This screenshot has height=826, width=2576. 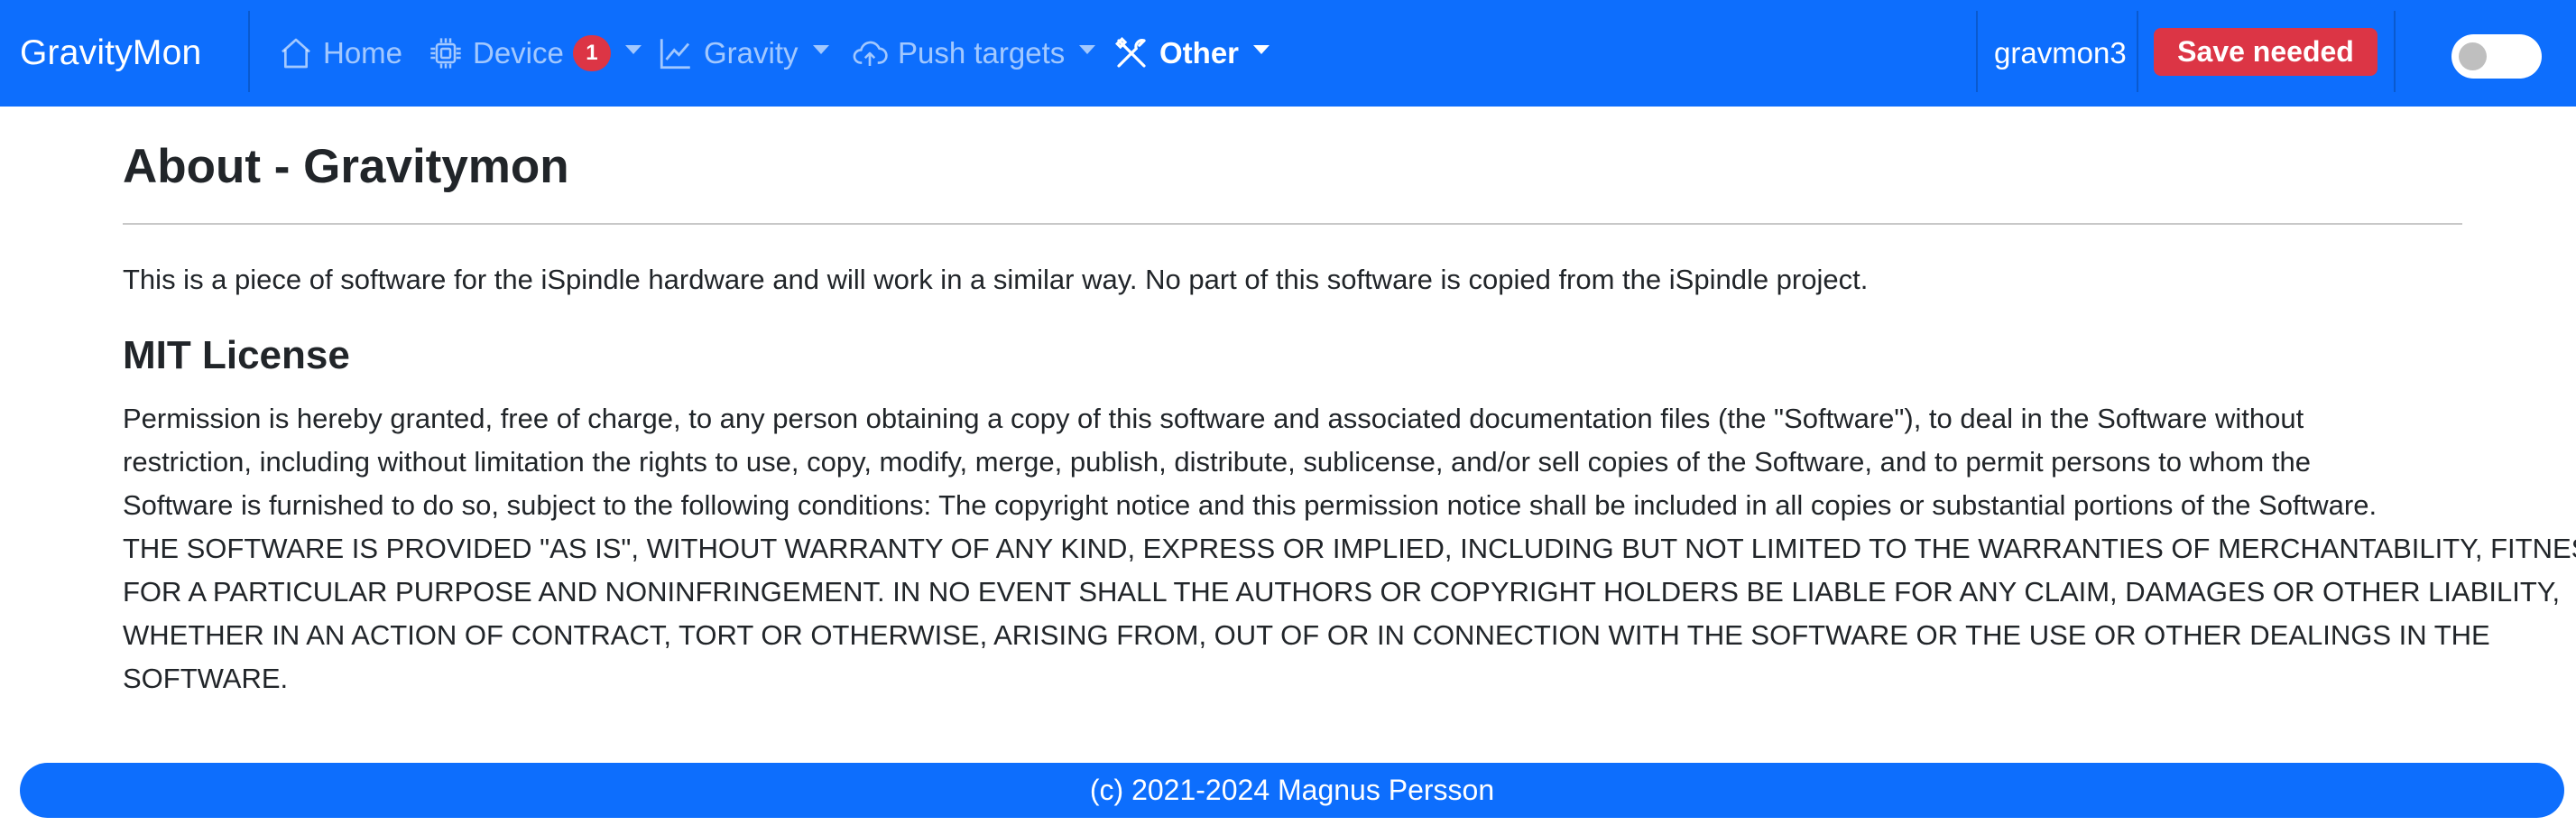 I want to click on device-notification-badge: 1, so click(x=591, y=53).